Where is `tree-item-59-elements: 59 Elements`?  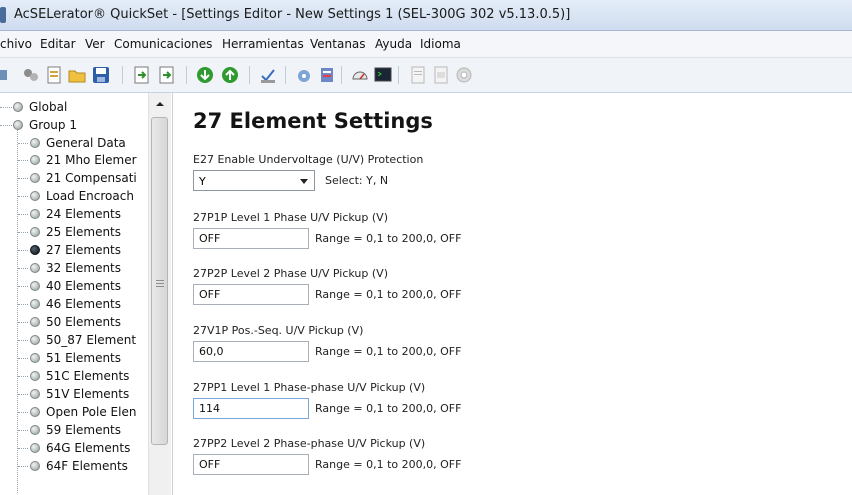
tree-item-59-elements: 59 Elements is located at coordinates (74, 430).